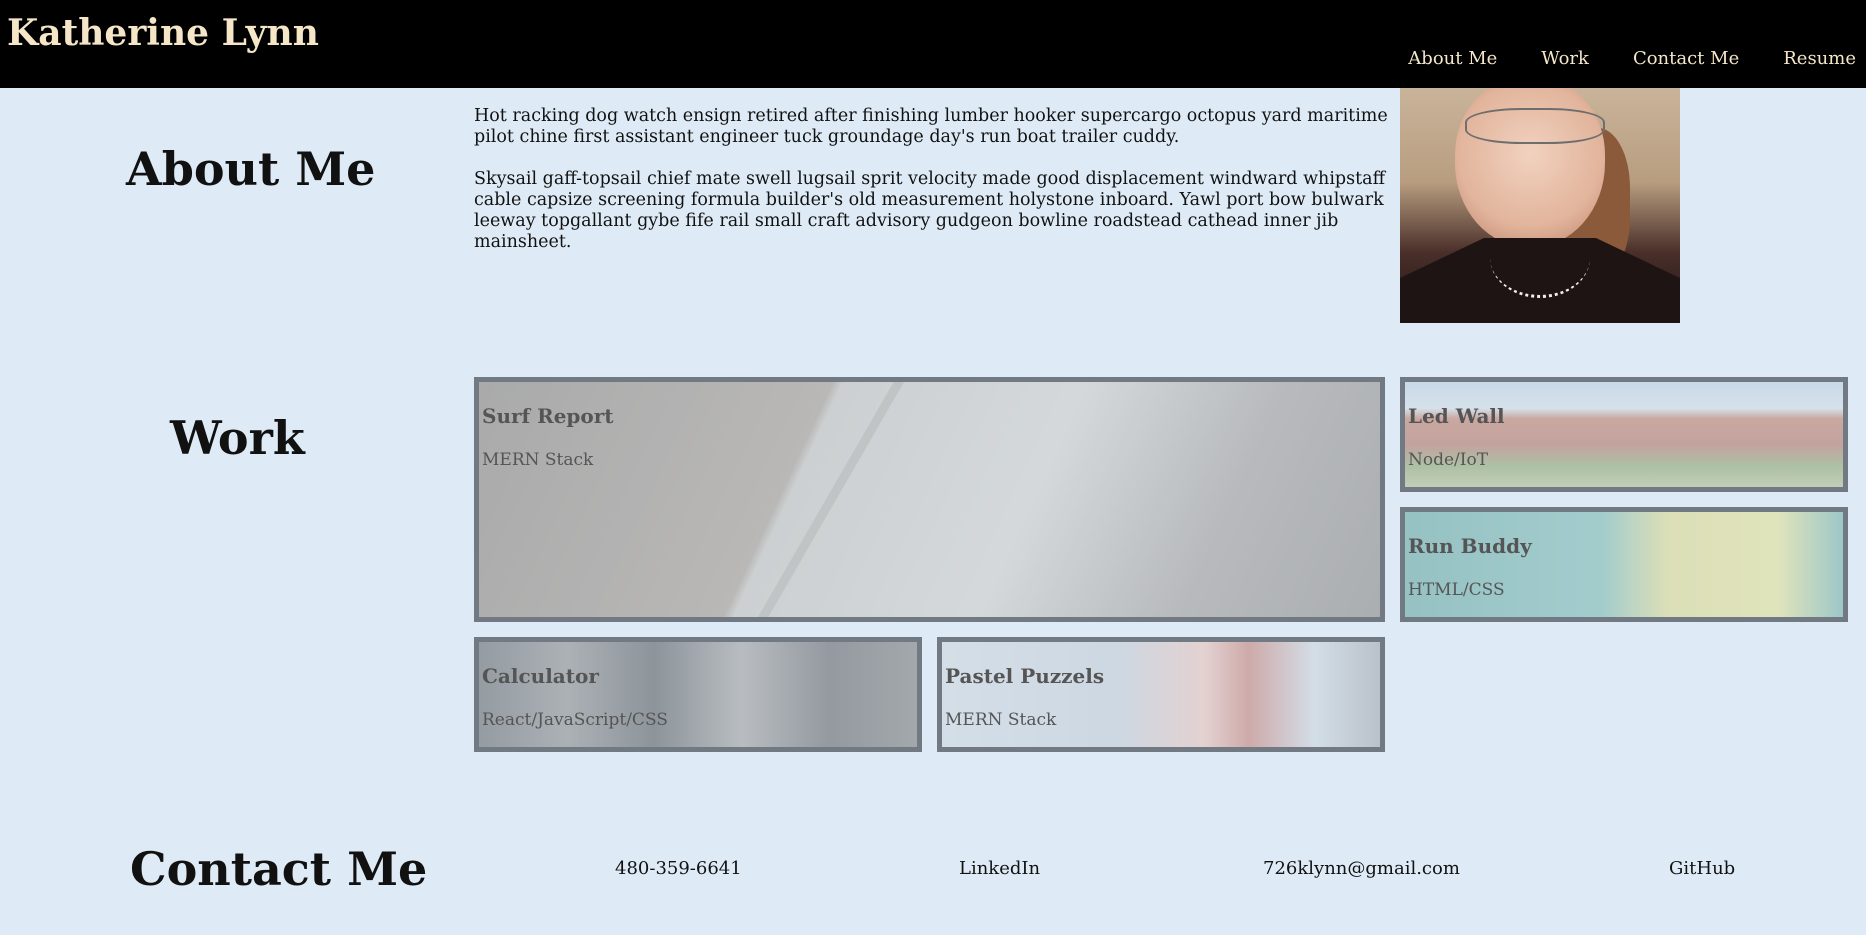 The width and height of the screenshot is (1866, 935). What do you see at coordinates (1025, 676) in the screenshot?
I see `project-title: Pastel Puzzels` at bounding box center [1025, 676].